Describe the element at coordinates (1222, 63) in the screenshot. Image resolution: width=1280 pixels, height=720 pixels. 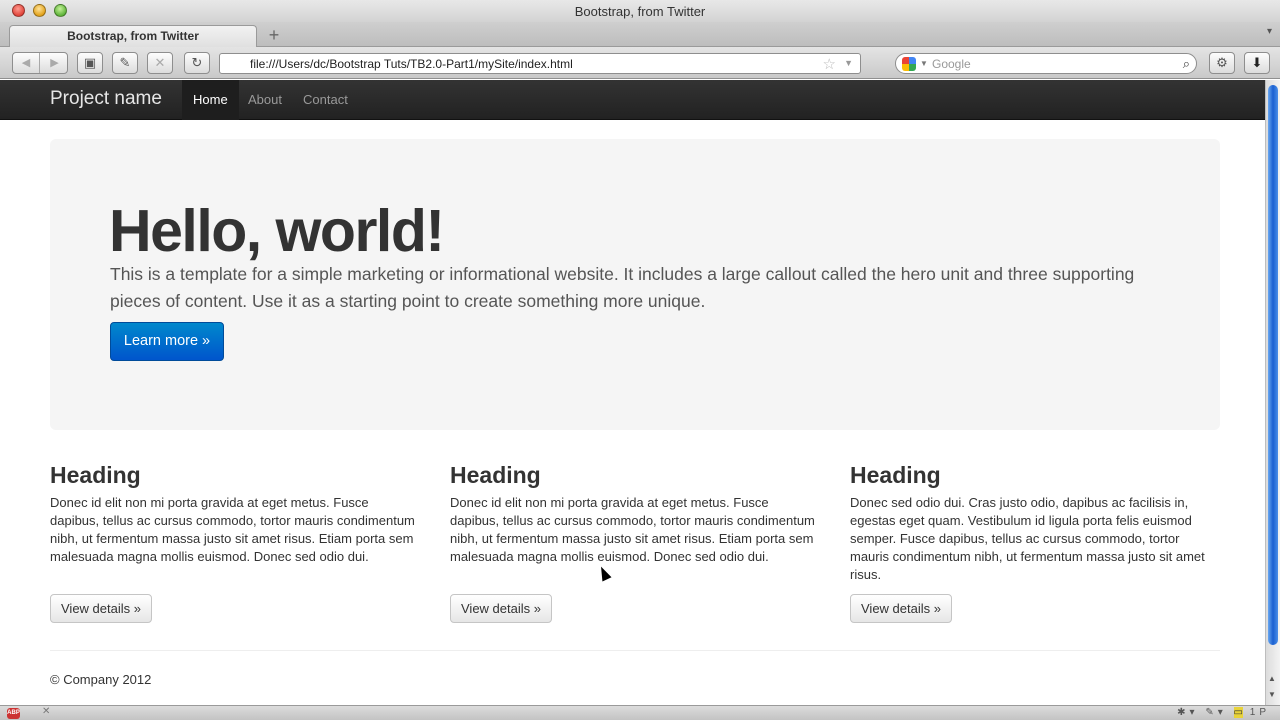
I see `gear-icon: ⚙` at that location.